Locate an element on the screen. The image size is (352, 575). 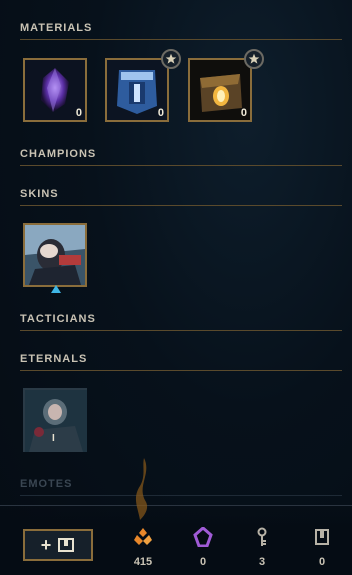
section-eternals-title: ETERNALS is located at coordinates (181, 362).